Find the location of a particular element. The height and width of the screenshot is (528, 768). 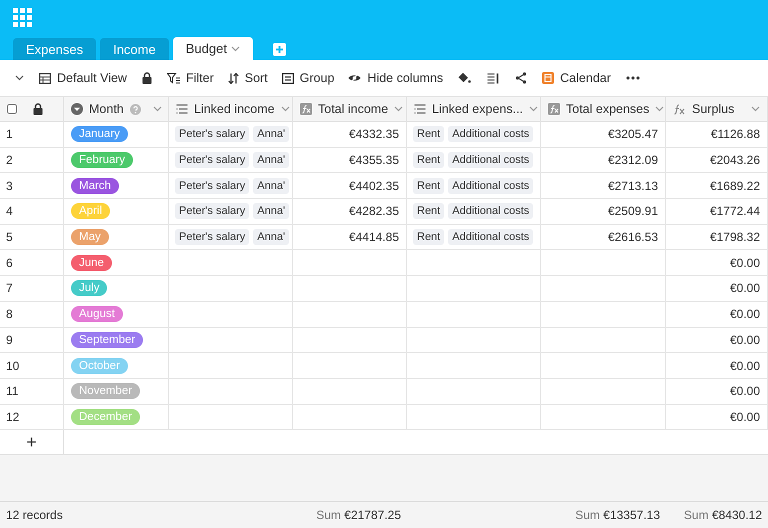

table-cell: €2509.91 is located at coordinates (633, 211).